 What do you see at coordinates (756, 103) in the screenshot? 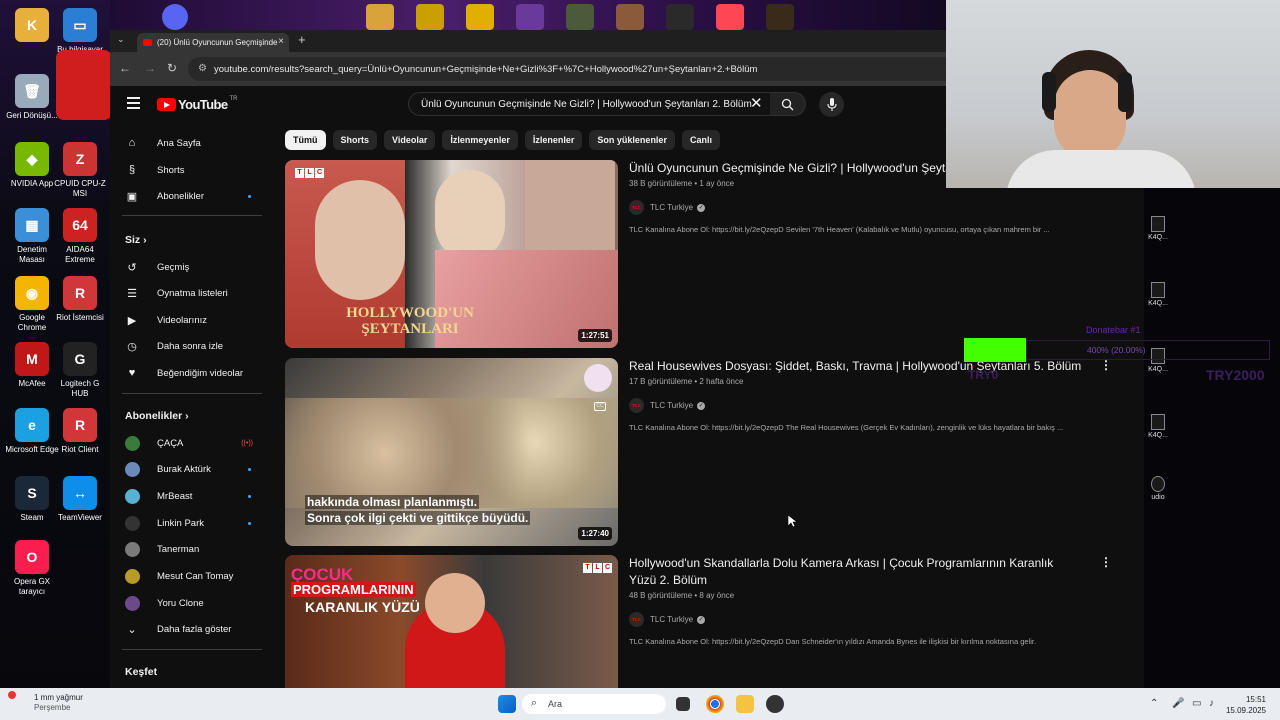
I see `clear-search-icon: ✕` at bounding box center [756, 103].